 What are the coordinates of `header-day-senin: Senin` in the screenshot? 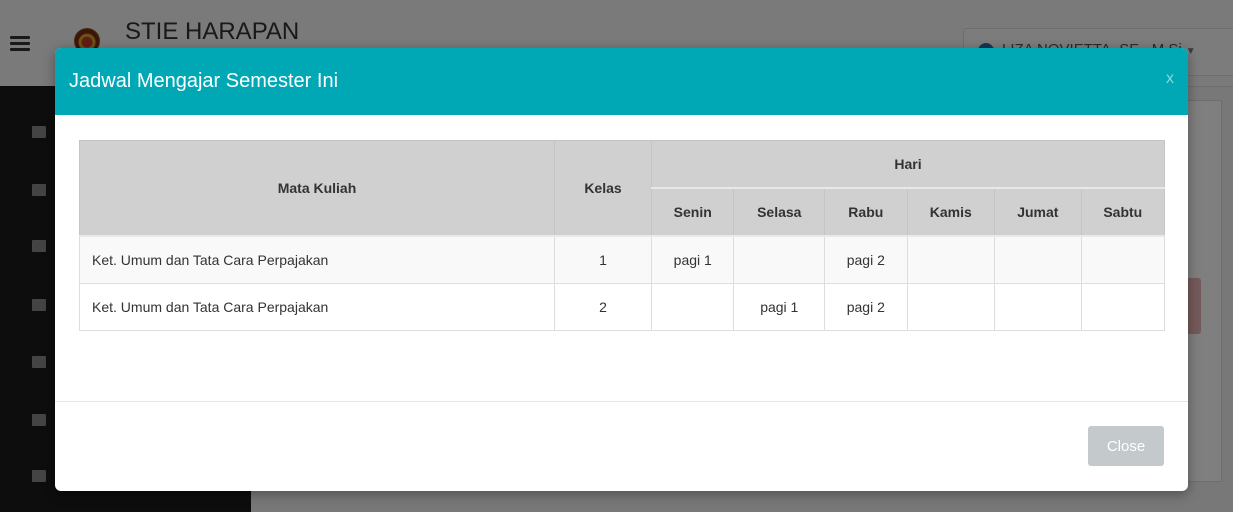 It's located at (692, 212).